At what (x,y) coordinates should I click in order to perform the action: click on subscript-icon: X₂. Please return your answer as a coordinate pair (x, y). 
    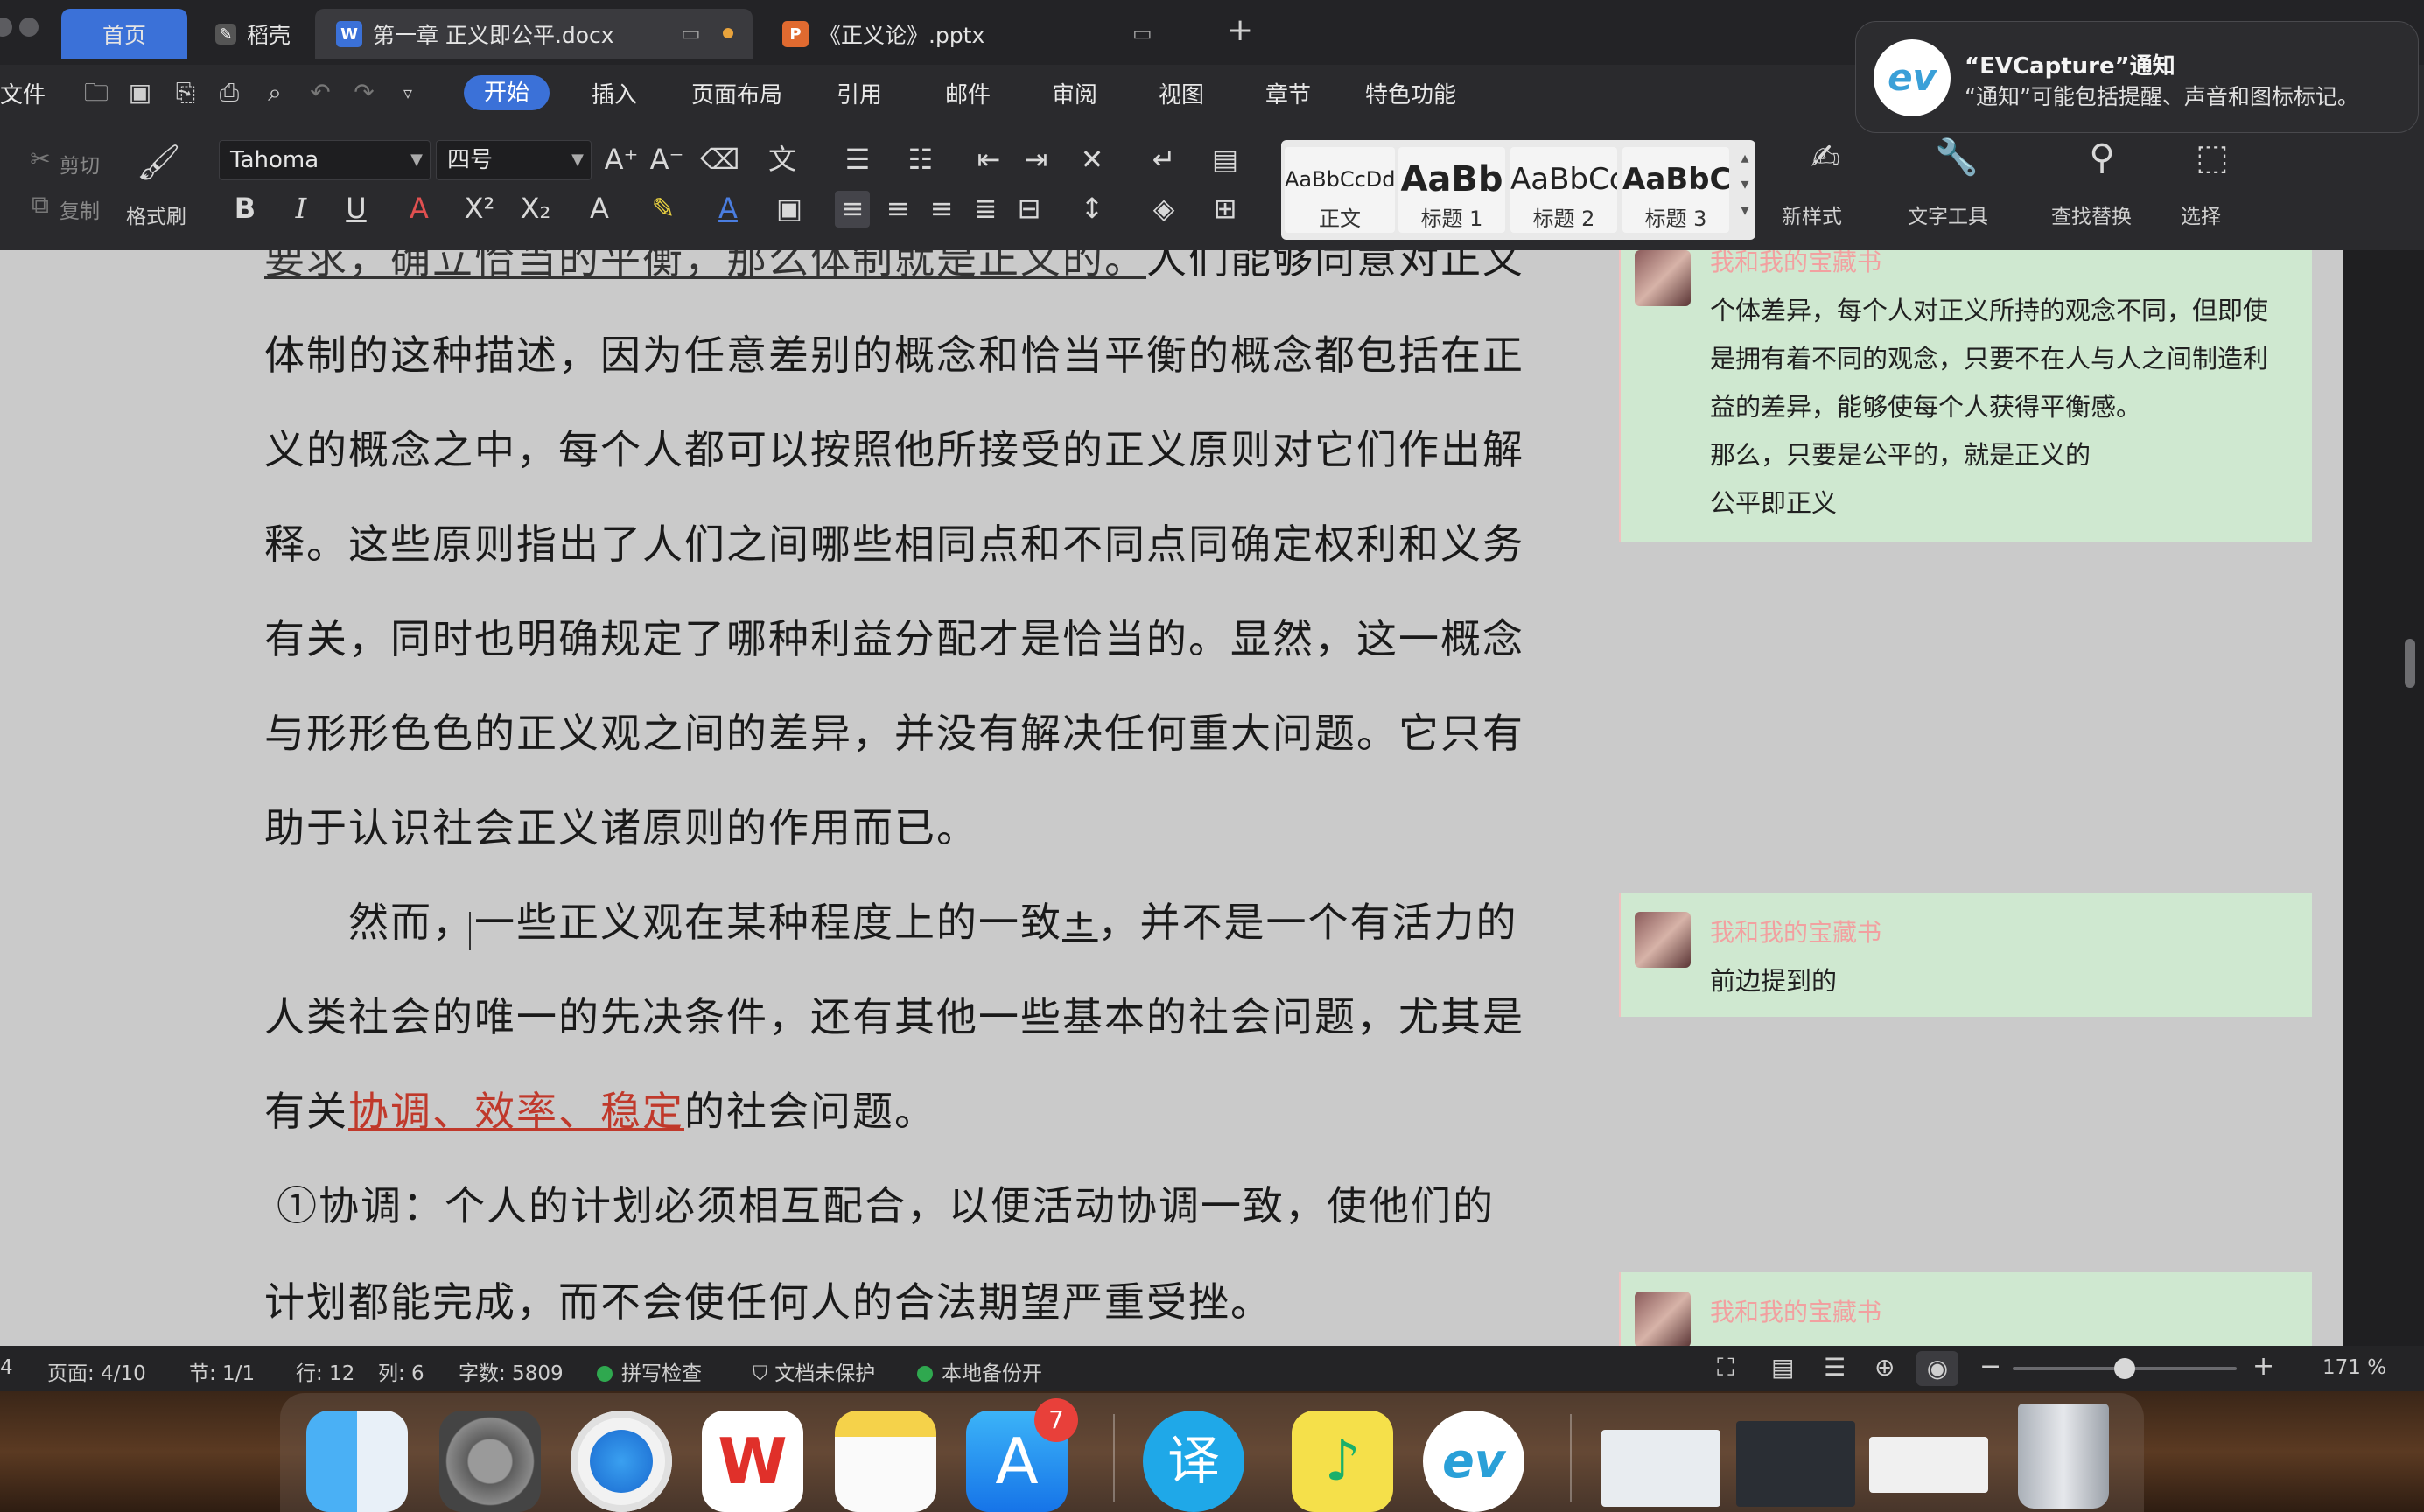
    Looking at the image, I should click on (535, 208).